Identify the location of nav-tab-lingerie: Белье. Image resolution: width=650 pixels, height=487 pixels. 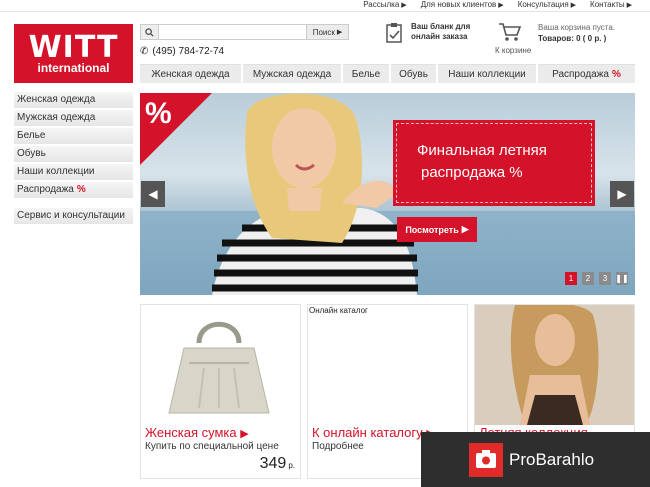
(366, 73).